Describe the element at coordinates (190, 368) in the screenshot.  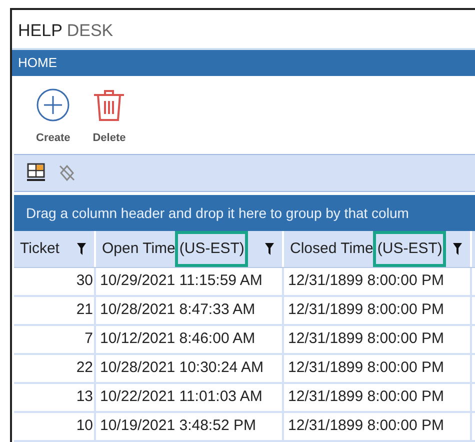
I see `table-cell: 10/28/2021 10:30:24 AM` at that location.